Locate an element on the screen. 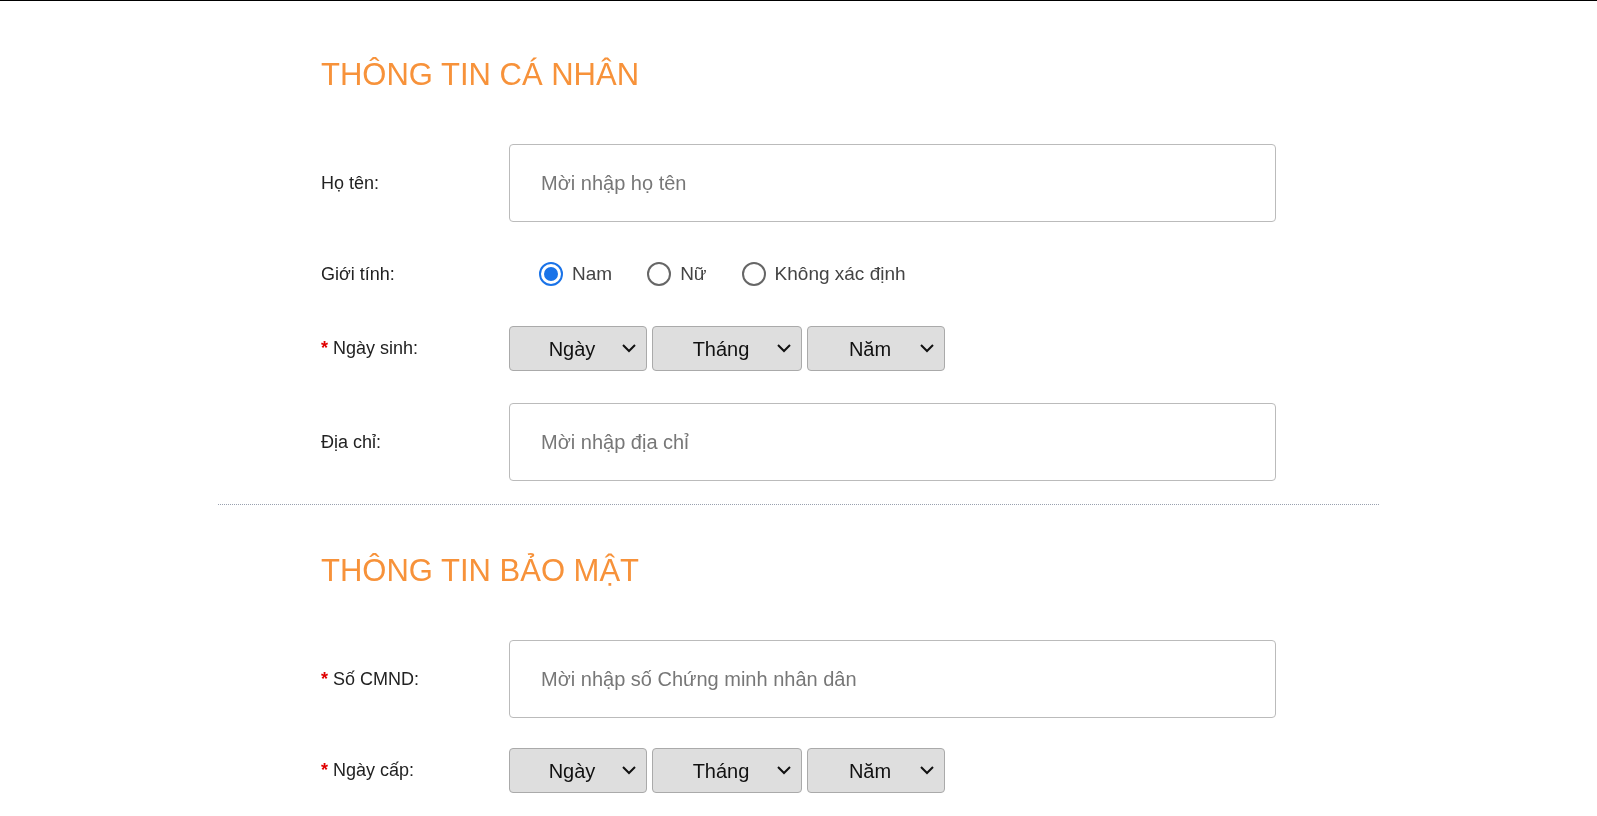 The width and height of the screenshot is (1597, 816). field-label: Họ tên: is located at coordinates (350, 183).